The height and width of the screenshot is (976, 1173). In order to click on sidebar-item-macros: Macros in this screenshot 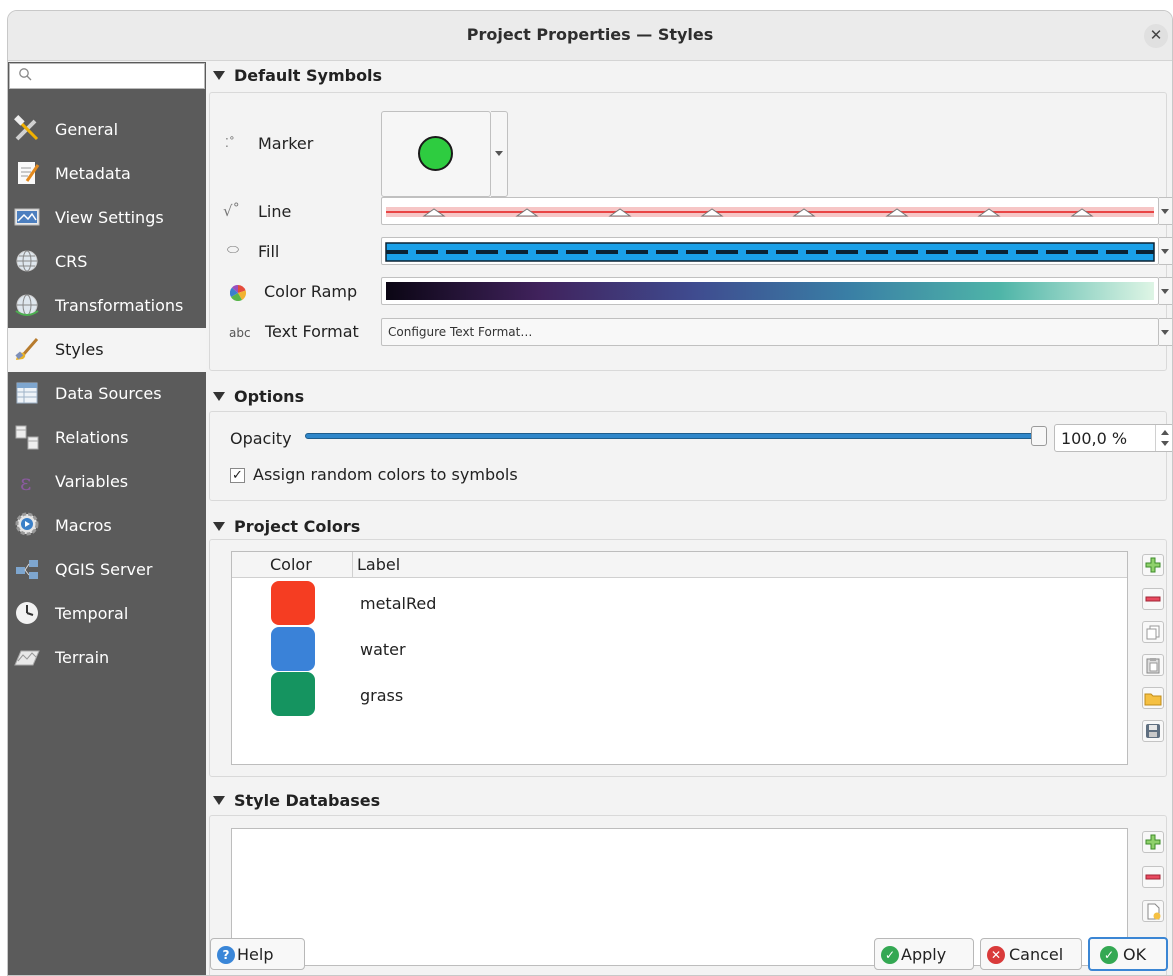, I will do `click(107, 526)`.